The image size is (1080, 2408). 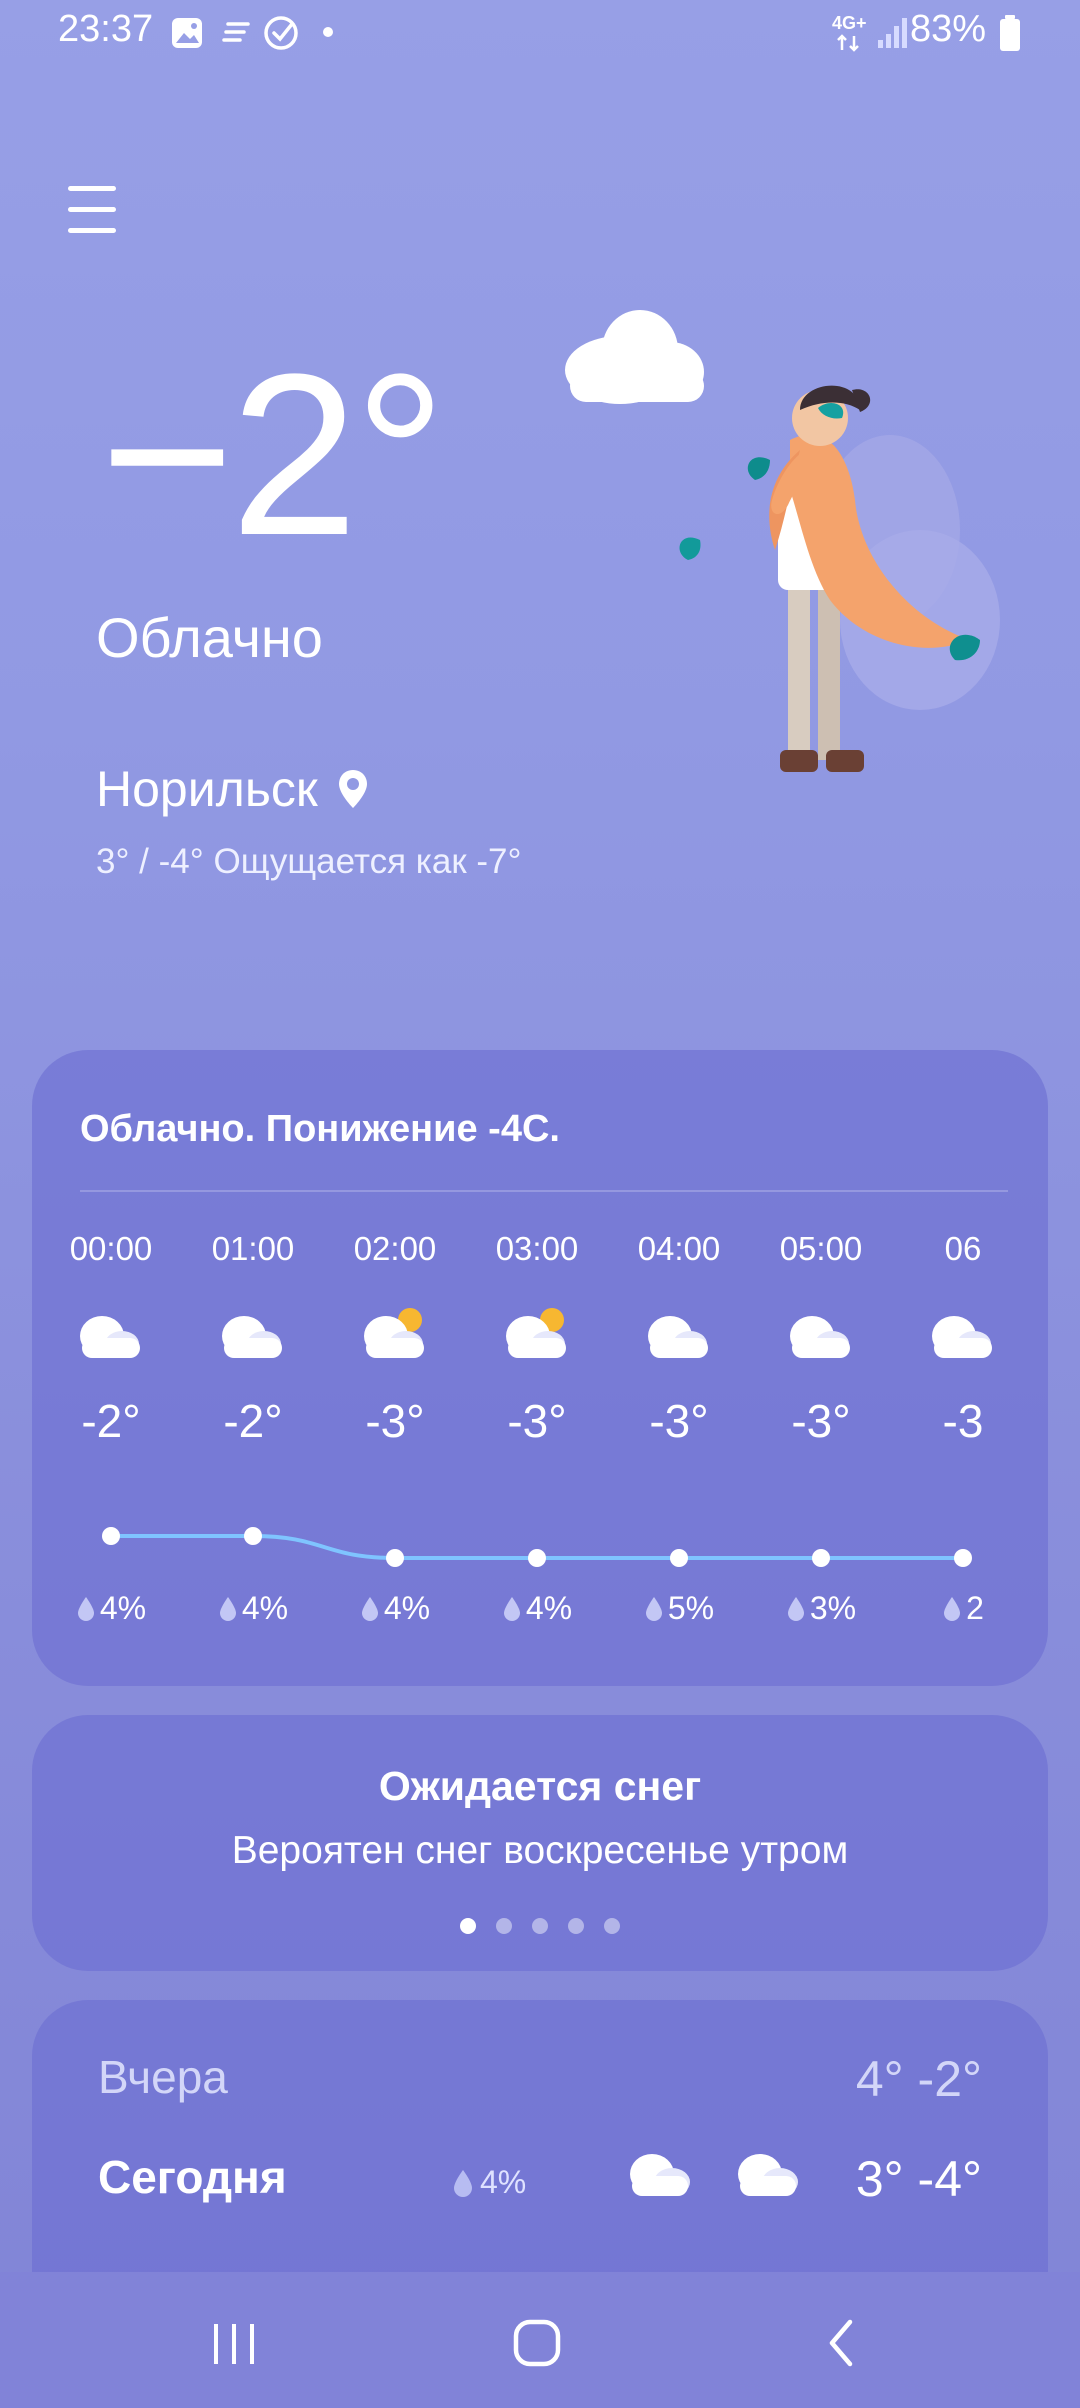 I want to click on network-type: 4G+, so click(x=849, y=23).